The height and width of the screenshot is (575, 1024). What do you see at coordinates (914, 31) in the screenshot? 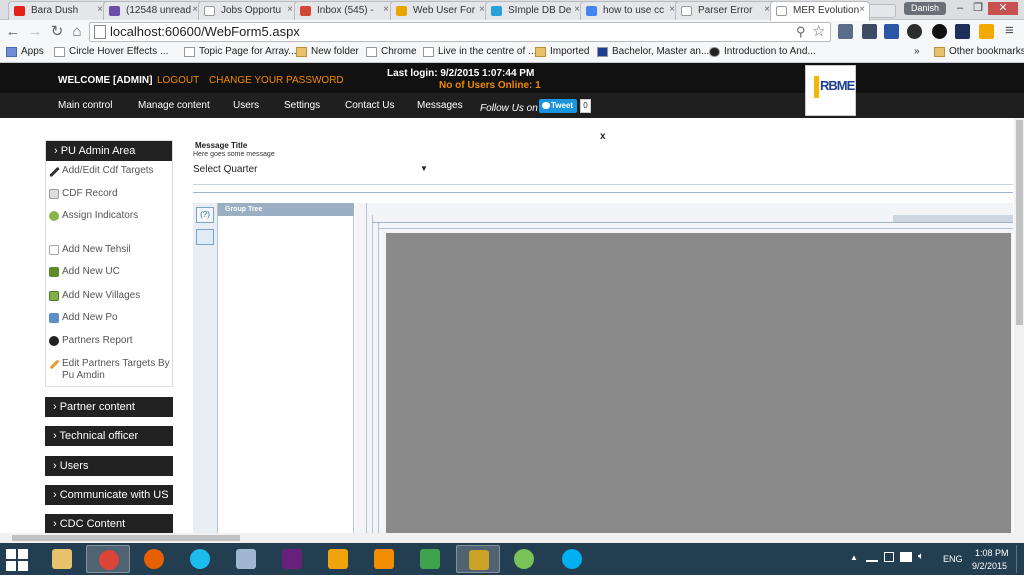
I see `circle-extension-icon` at bounding box center [914, 31].